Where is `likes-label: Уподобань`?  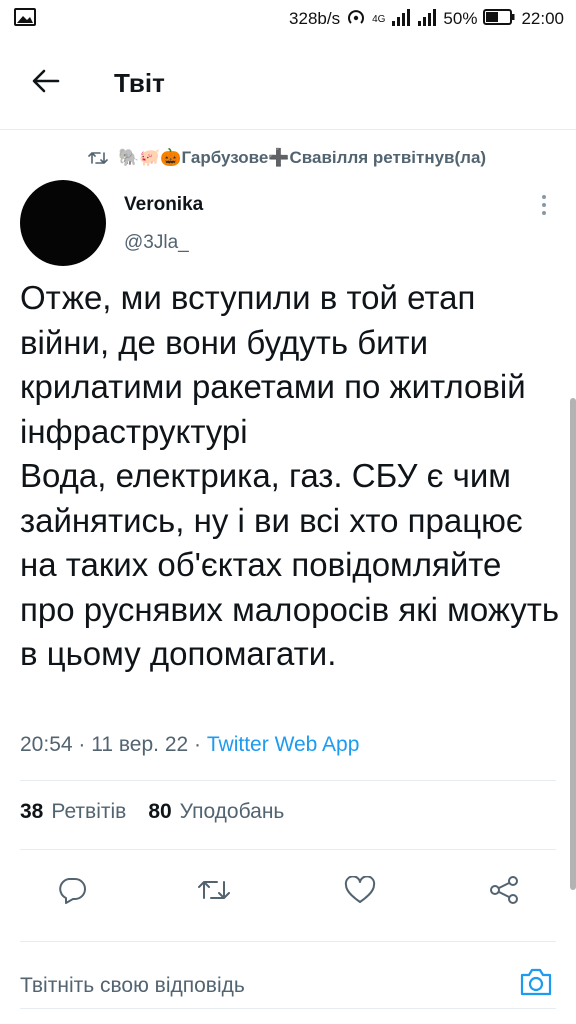
likes-label: Уподобань is located at coordinates (232, 811).